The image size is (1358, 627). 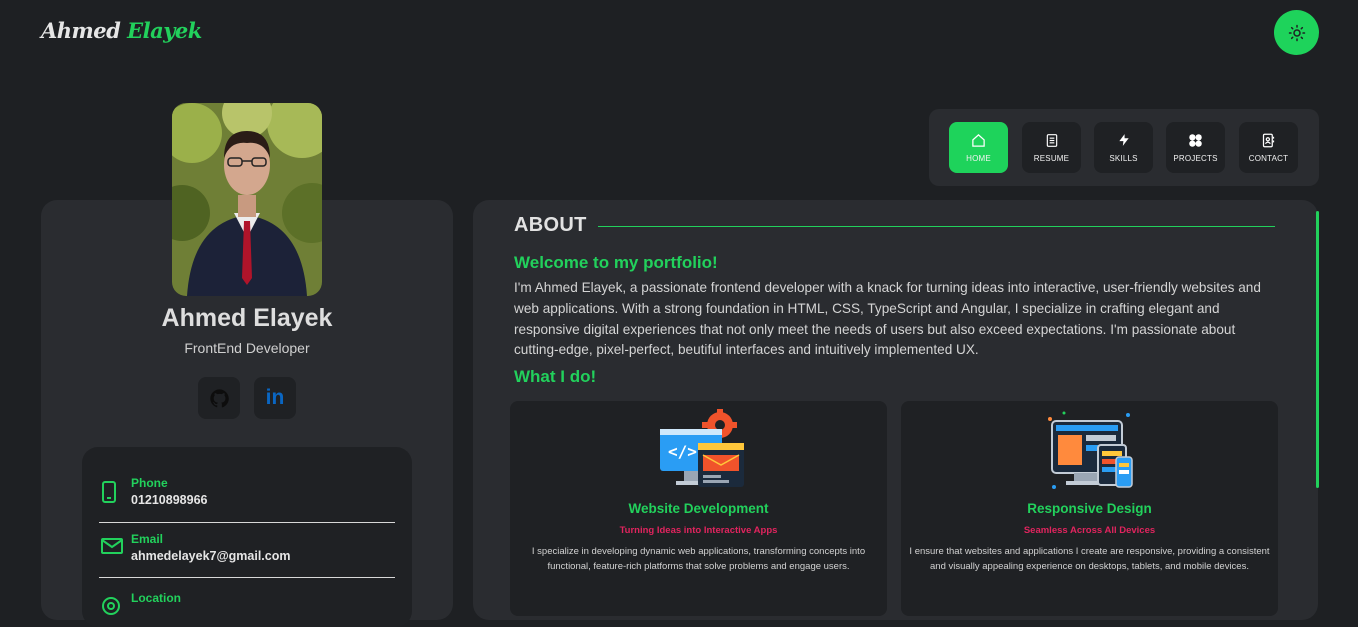 What do you see at coordinates (1089, 451) in the screenshot?
I see `responsive-design-icon` at bounding box center [1089, 451].